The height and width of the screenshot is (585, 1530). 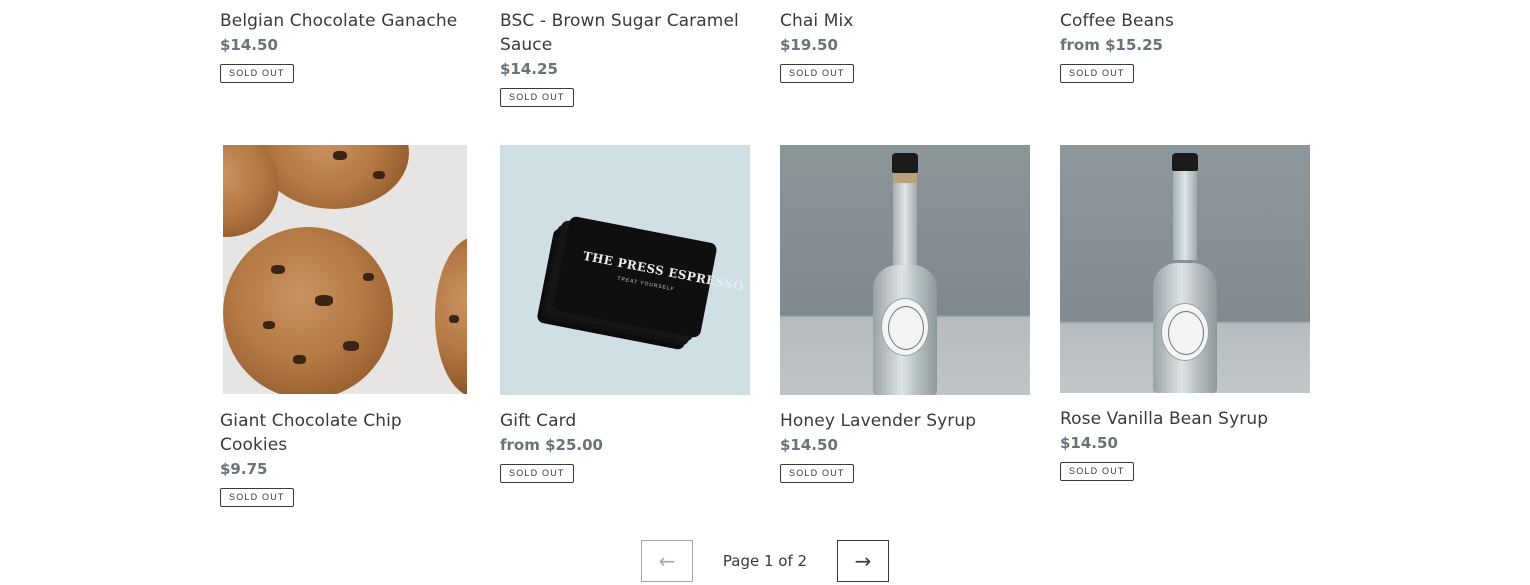 What do you see at coordinates (905, 21) in the screenshot?
I see `product-title: Chai Mix` at bounding box center [905, 21].